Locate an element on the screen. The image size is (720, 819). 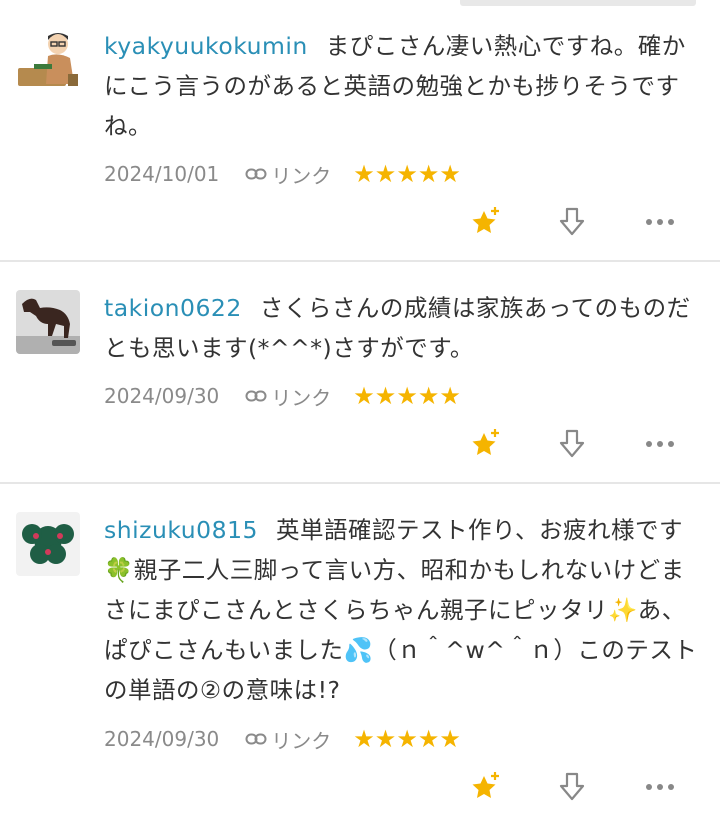
comment-username: kyakyuukokumin is located at coordinates (206, 46).